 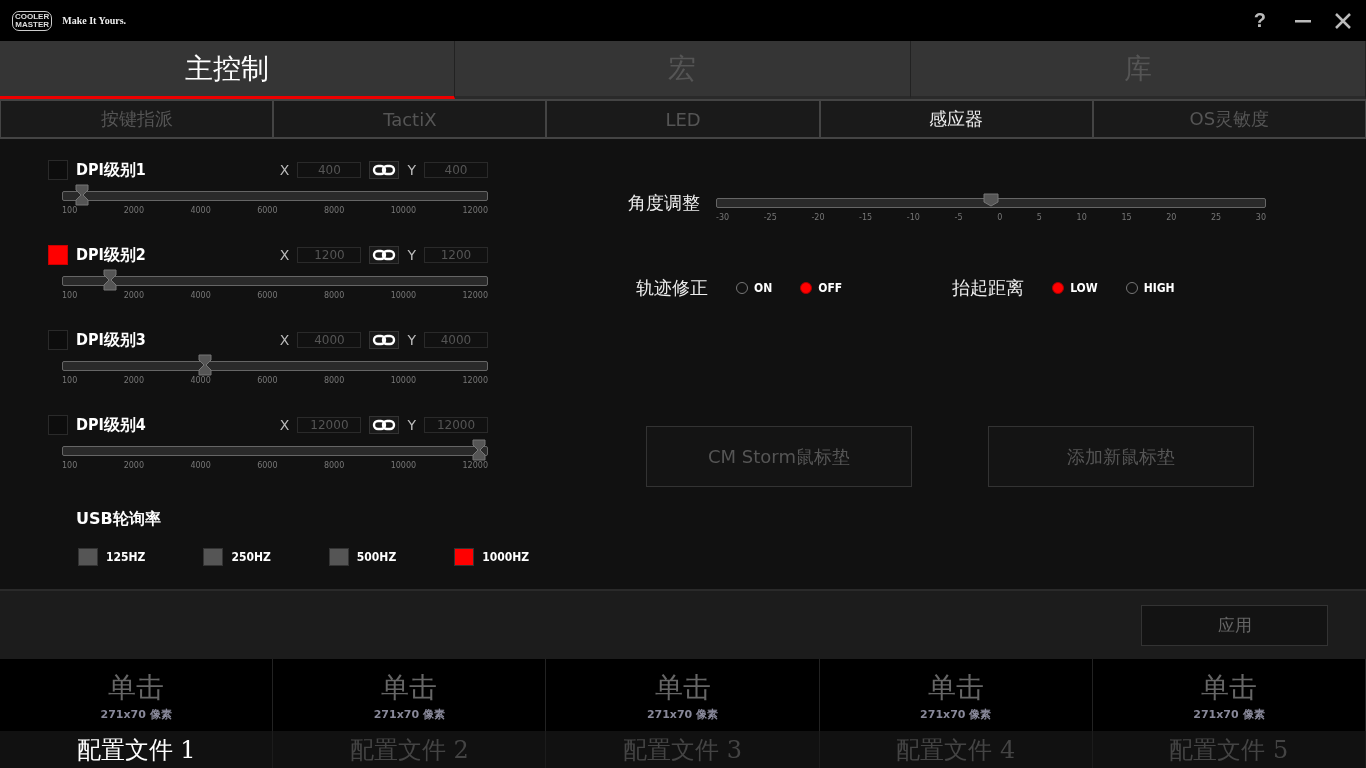 I want to click on tick-label: 30, so click(x=1260, y=217).